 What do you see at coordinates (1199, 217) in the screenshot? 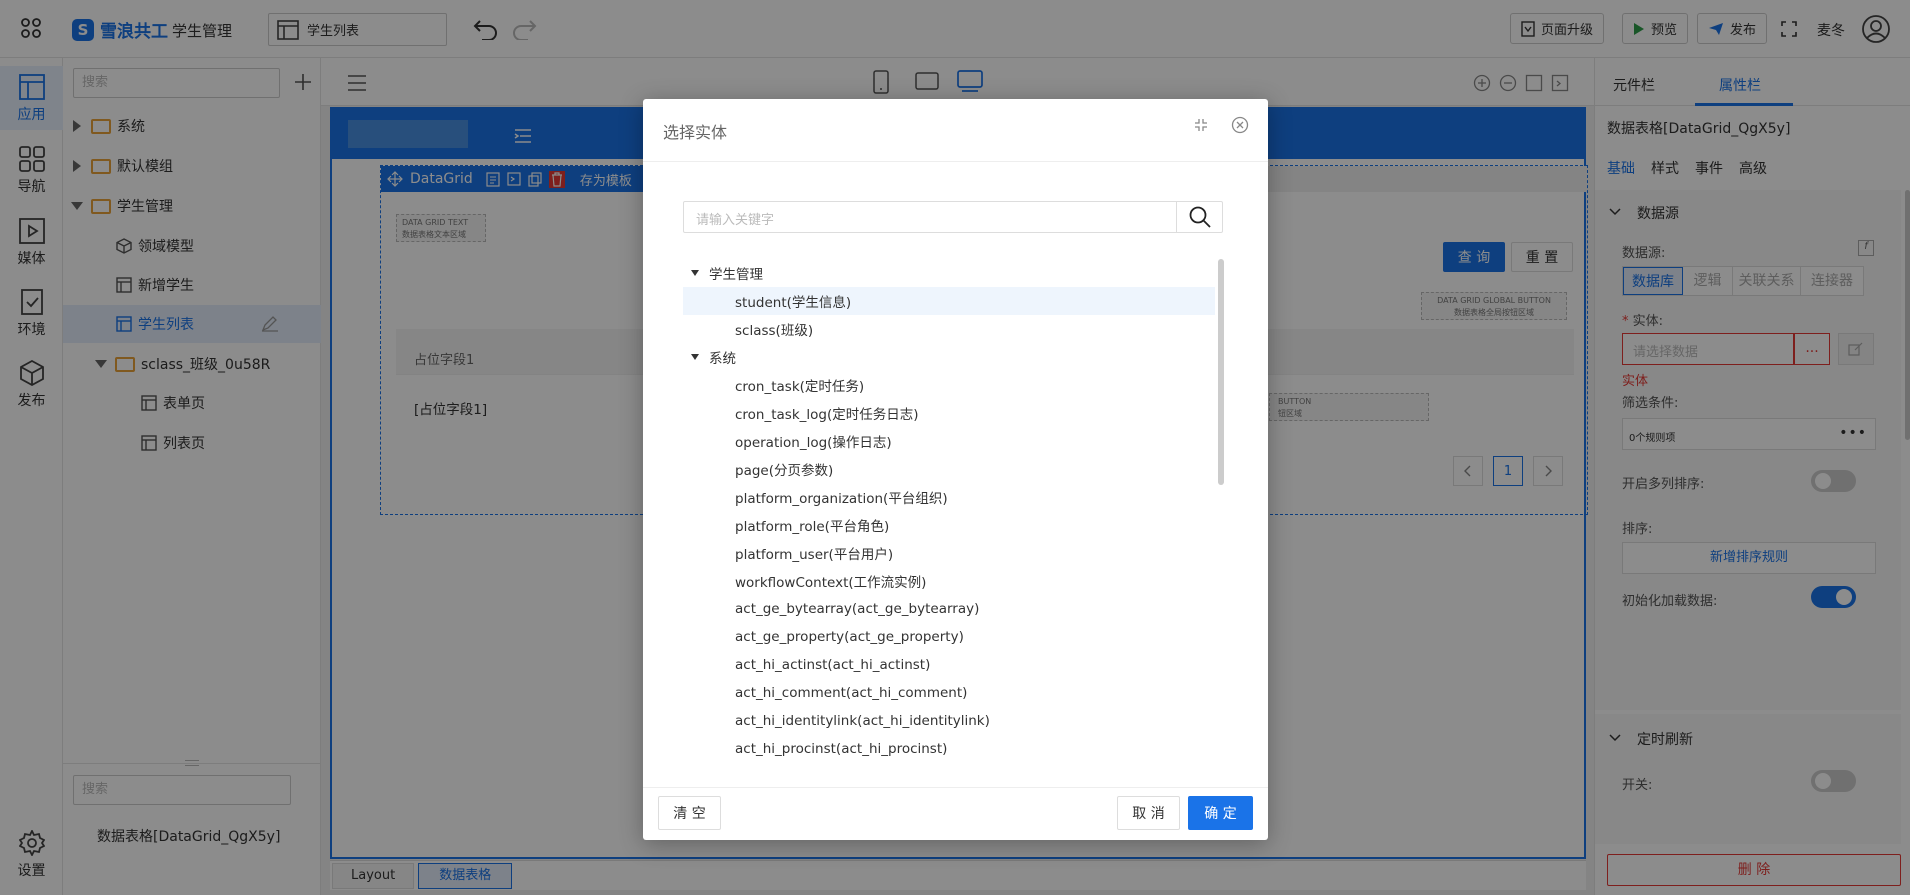
I see `search-icon` at bounding box center [1199, 217].